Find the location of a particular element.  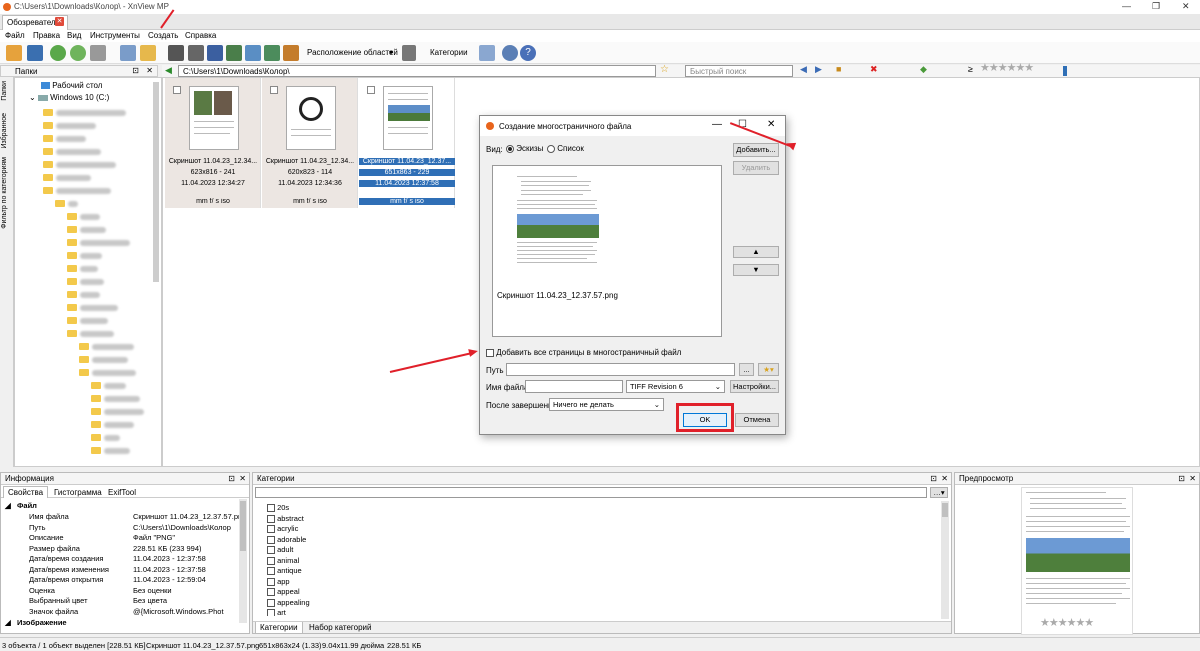

quick-search-input: Быстрый поиск is located at coordinates (739, 71).